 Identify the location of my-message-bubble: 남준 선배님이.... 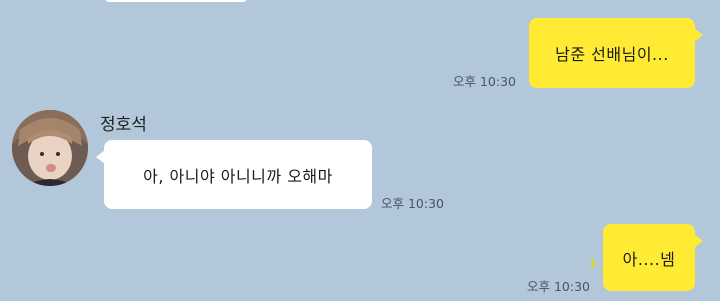
(612, 53).